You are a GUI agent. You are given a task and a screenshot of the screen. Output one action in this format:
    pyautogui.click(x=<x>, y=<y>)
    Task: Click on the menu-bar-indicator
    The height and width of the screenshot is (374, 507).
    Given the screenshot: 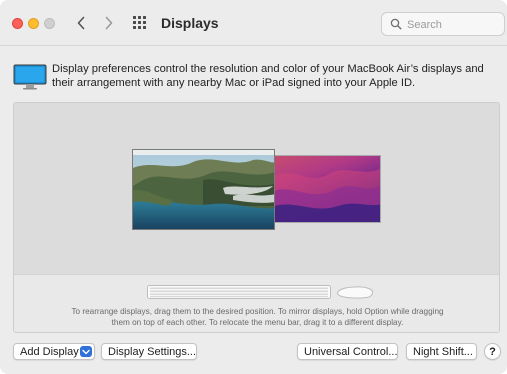 What is the action you would take?
    pyautogui.click(x=203, y=152)
    